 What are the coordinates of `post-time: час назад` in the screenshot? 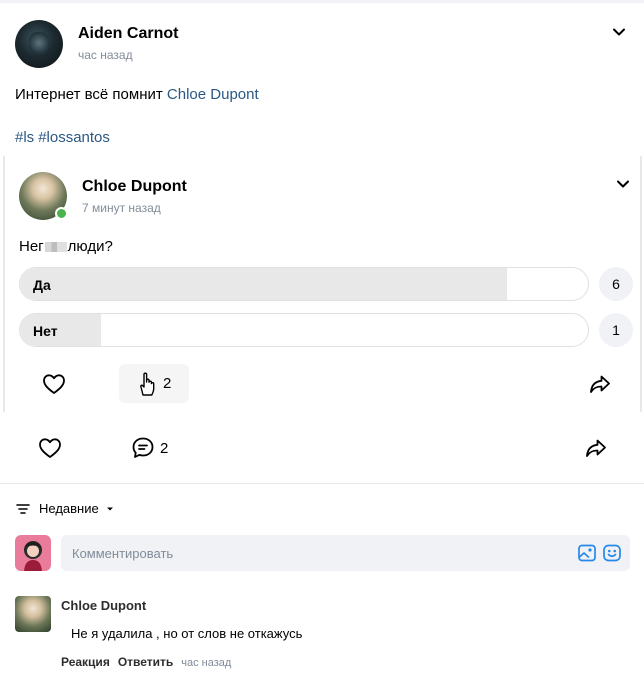 It's located at (105, 55).